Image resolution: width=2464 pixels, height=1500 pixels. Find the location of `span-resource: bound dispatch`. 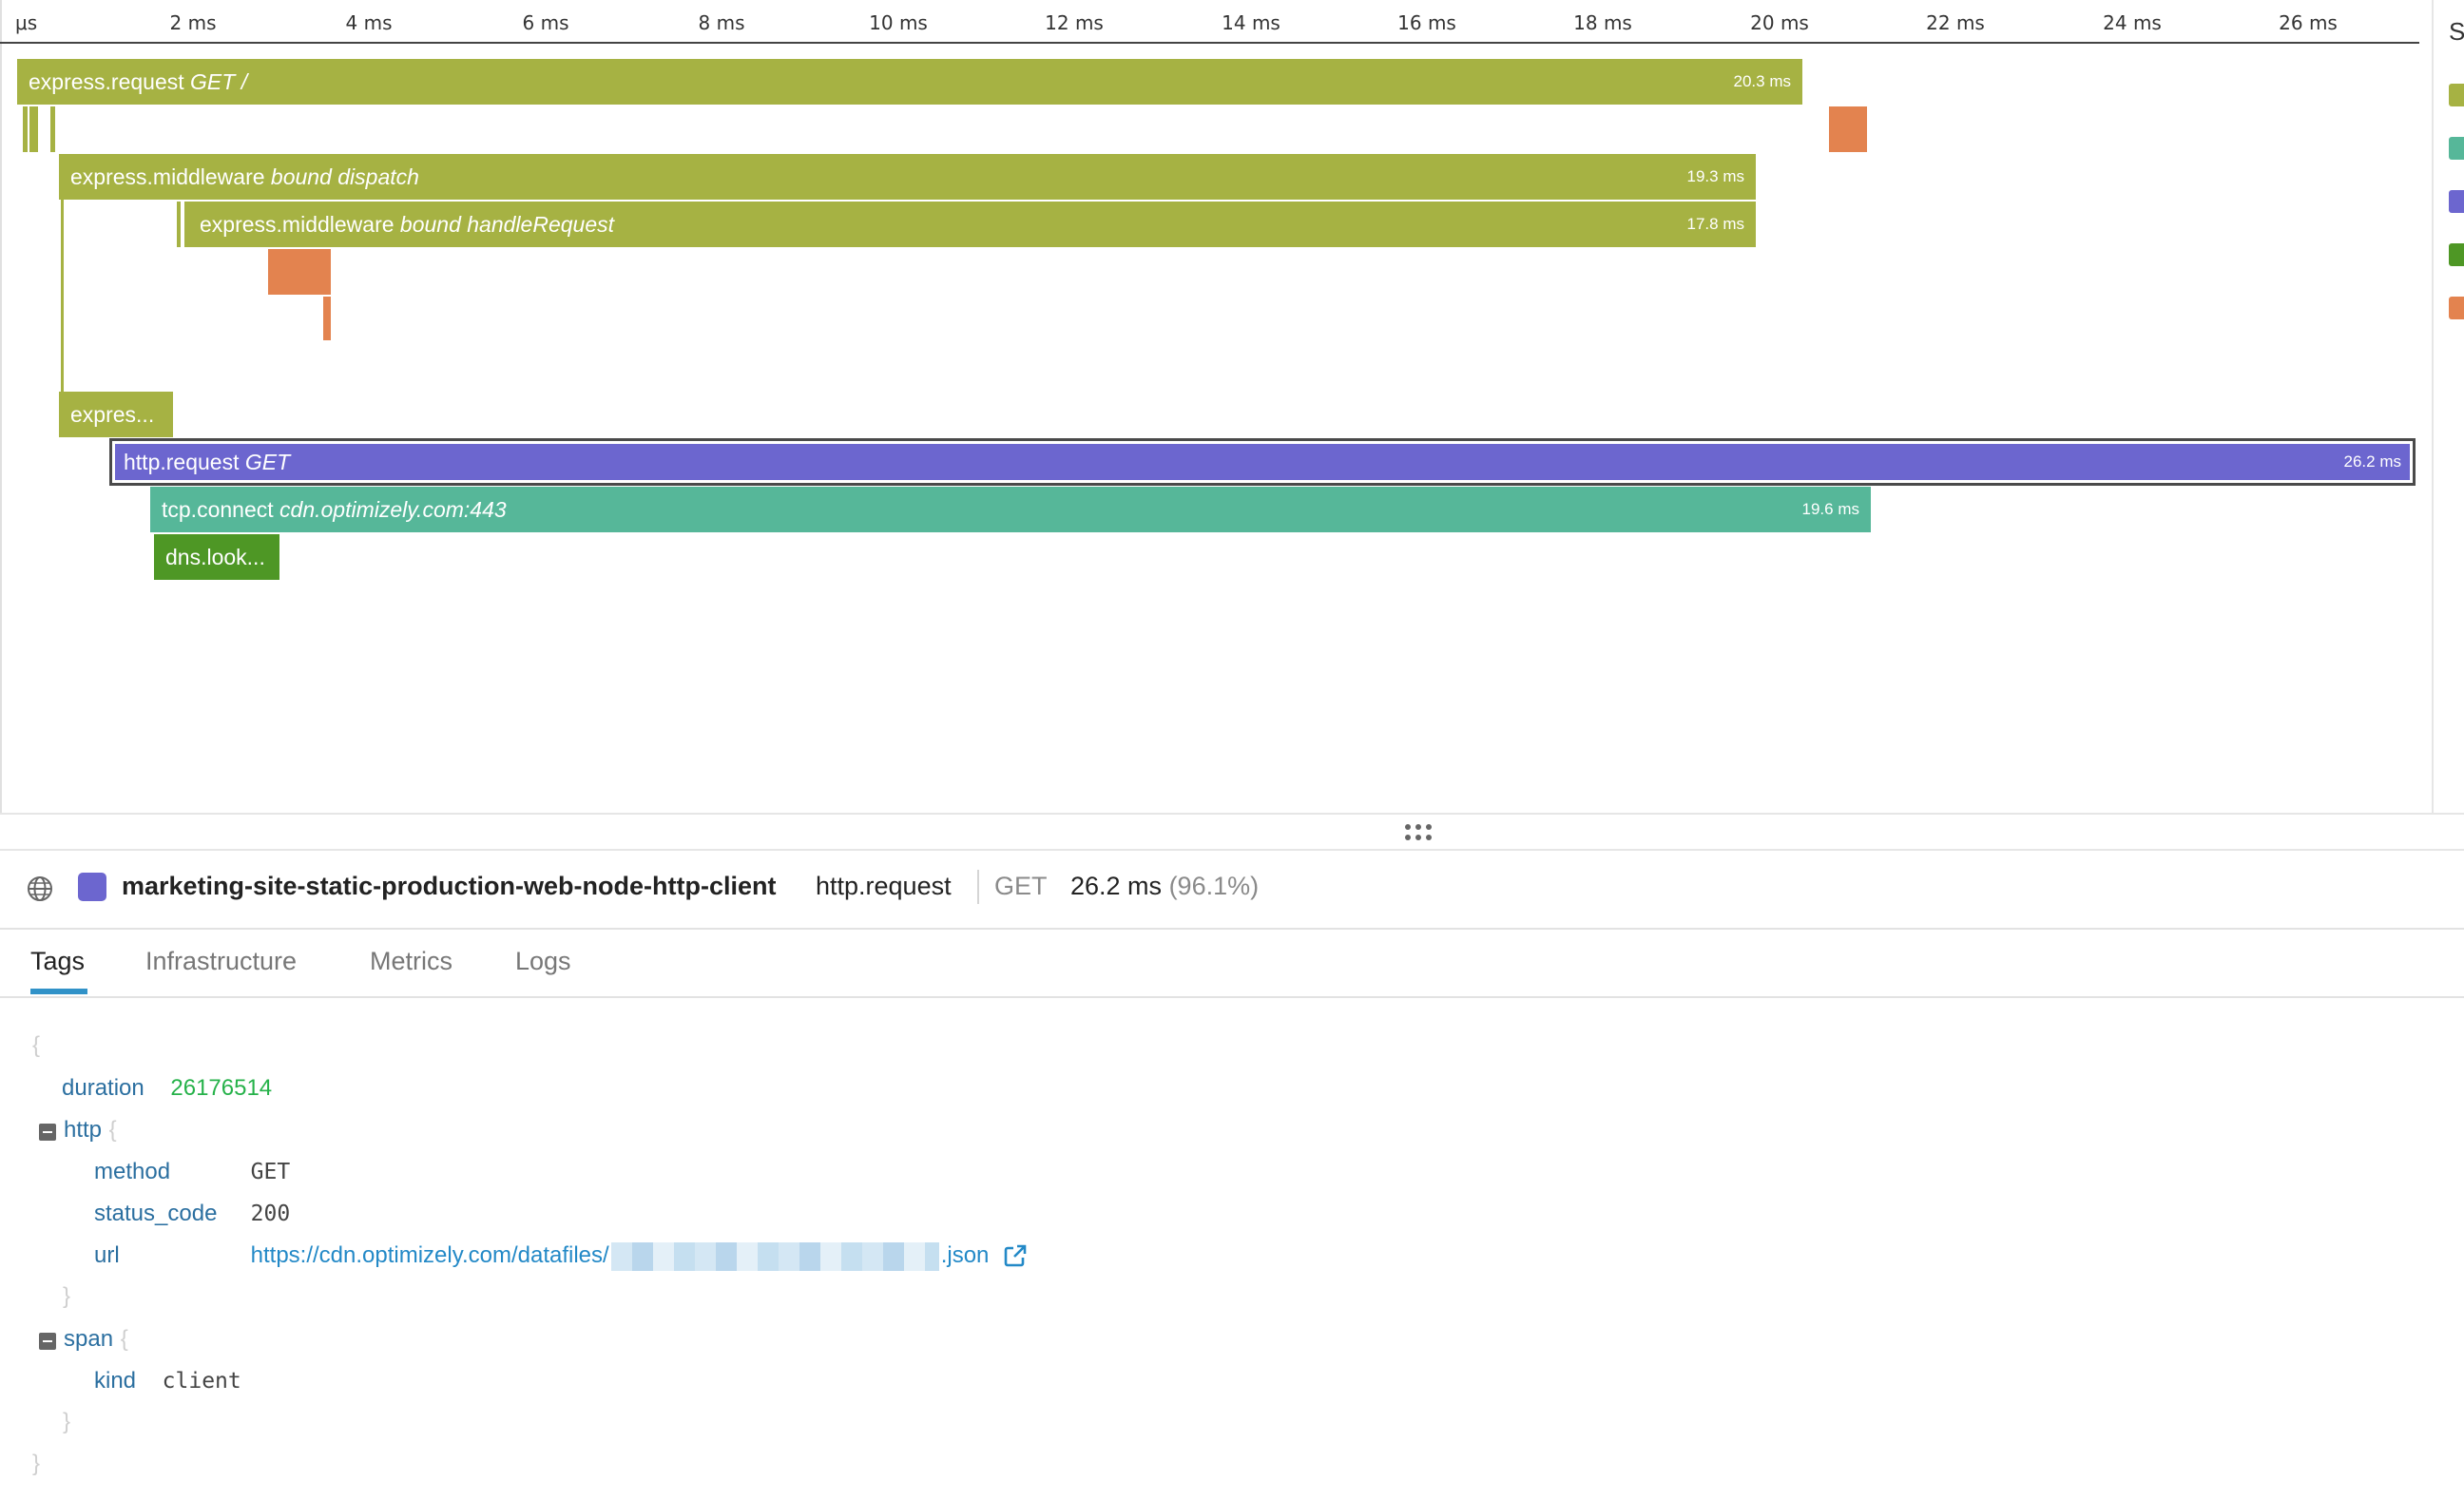

span-resource: bound dispatch is located at coordinates (344, 176).